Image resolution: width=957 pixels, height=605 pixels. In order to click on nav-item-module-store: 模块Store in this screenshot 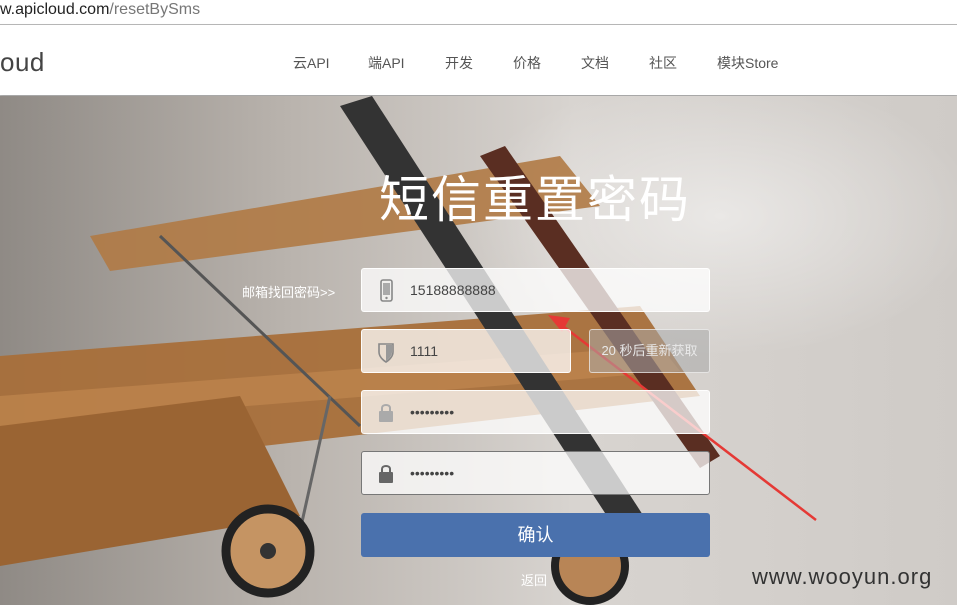, I will do `click(747, 63)`.